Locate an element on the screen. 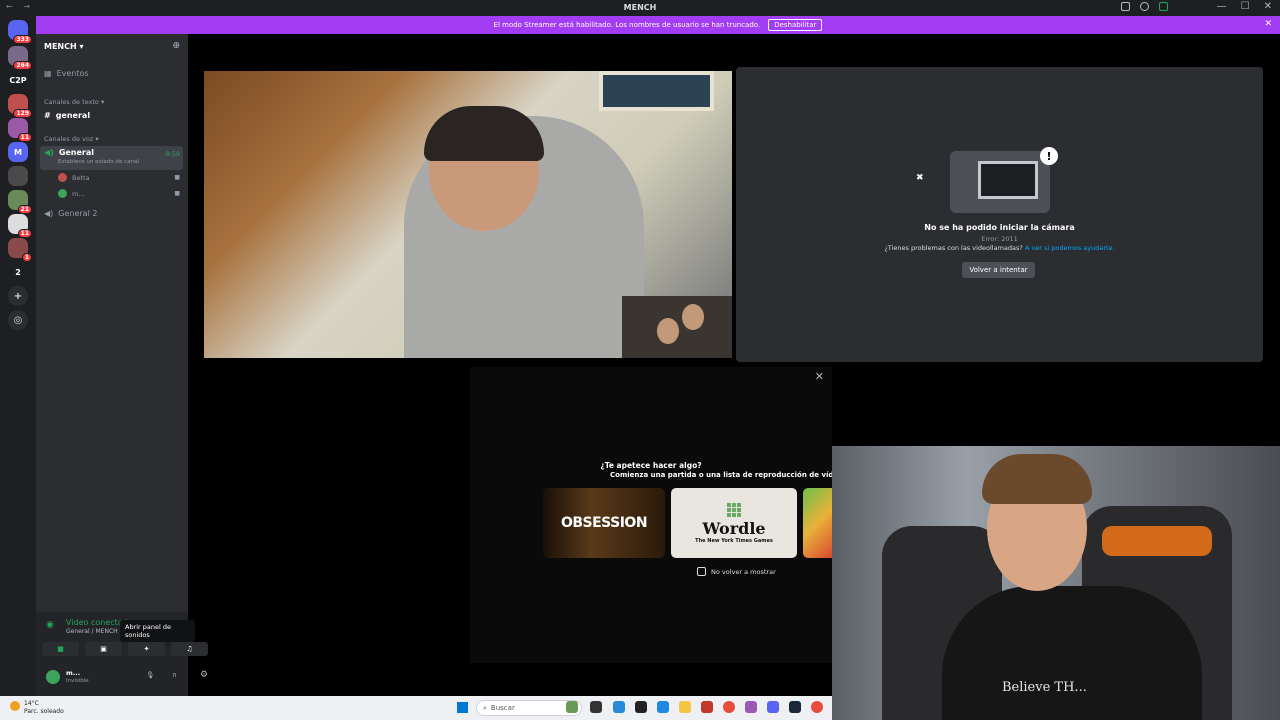 The height and width of the screenshot is (720, 1280). channel-general-text: # general is located at coordinates (67, 115).